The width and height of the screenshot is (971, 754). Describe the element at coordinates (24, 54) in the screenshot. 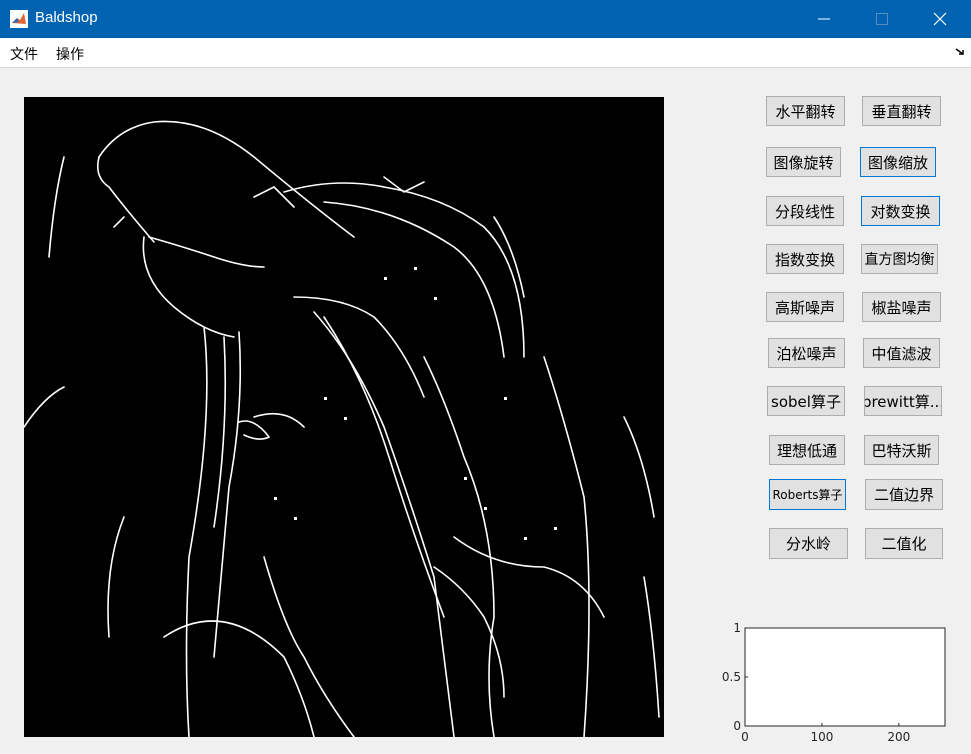

I see `menu-file: 文件` at that location.